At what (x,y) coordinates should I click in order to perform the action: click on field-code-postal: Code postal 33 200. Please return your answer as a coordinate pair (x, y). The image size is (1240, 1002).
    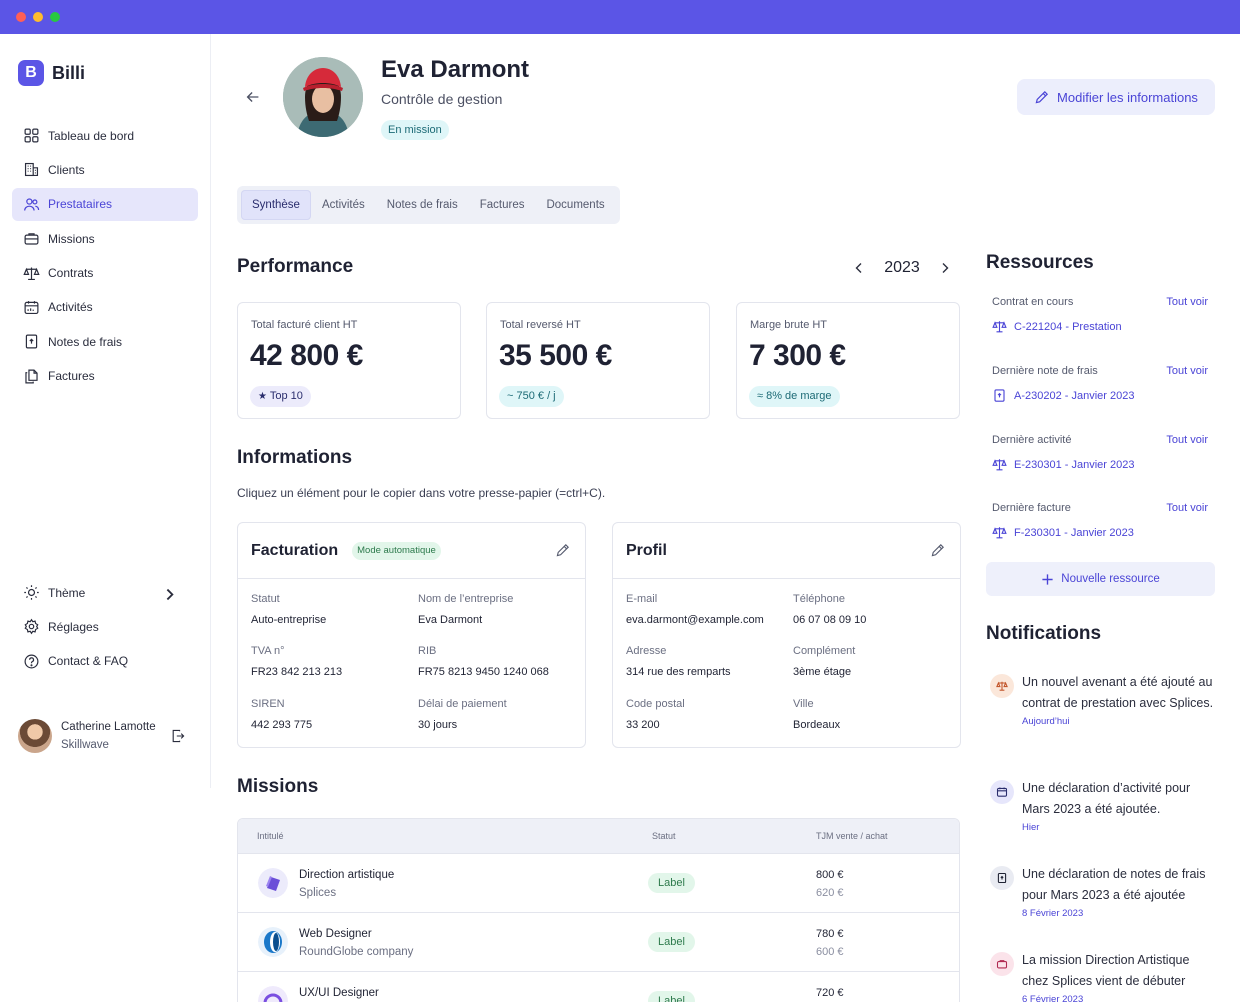
    Looking at the image, I should click on (655, 715).